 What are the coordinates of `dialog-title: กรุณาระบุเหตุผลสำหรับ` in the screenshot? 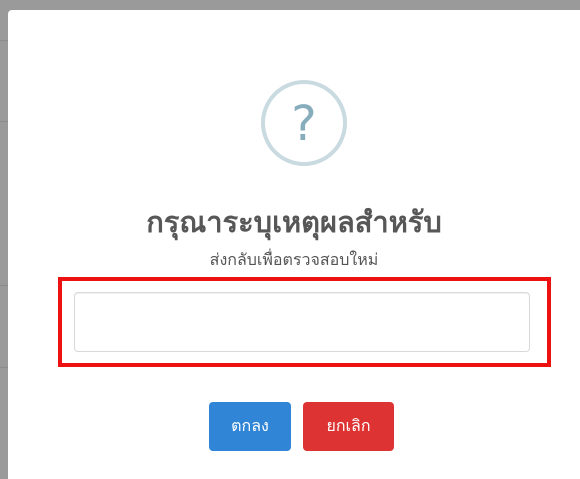 It's located at (294, 222).